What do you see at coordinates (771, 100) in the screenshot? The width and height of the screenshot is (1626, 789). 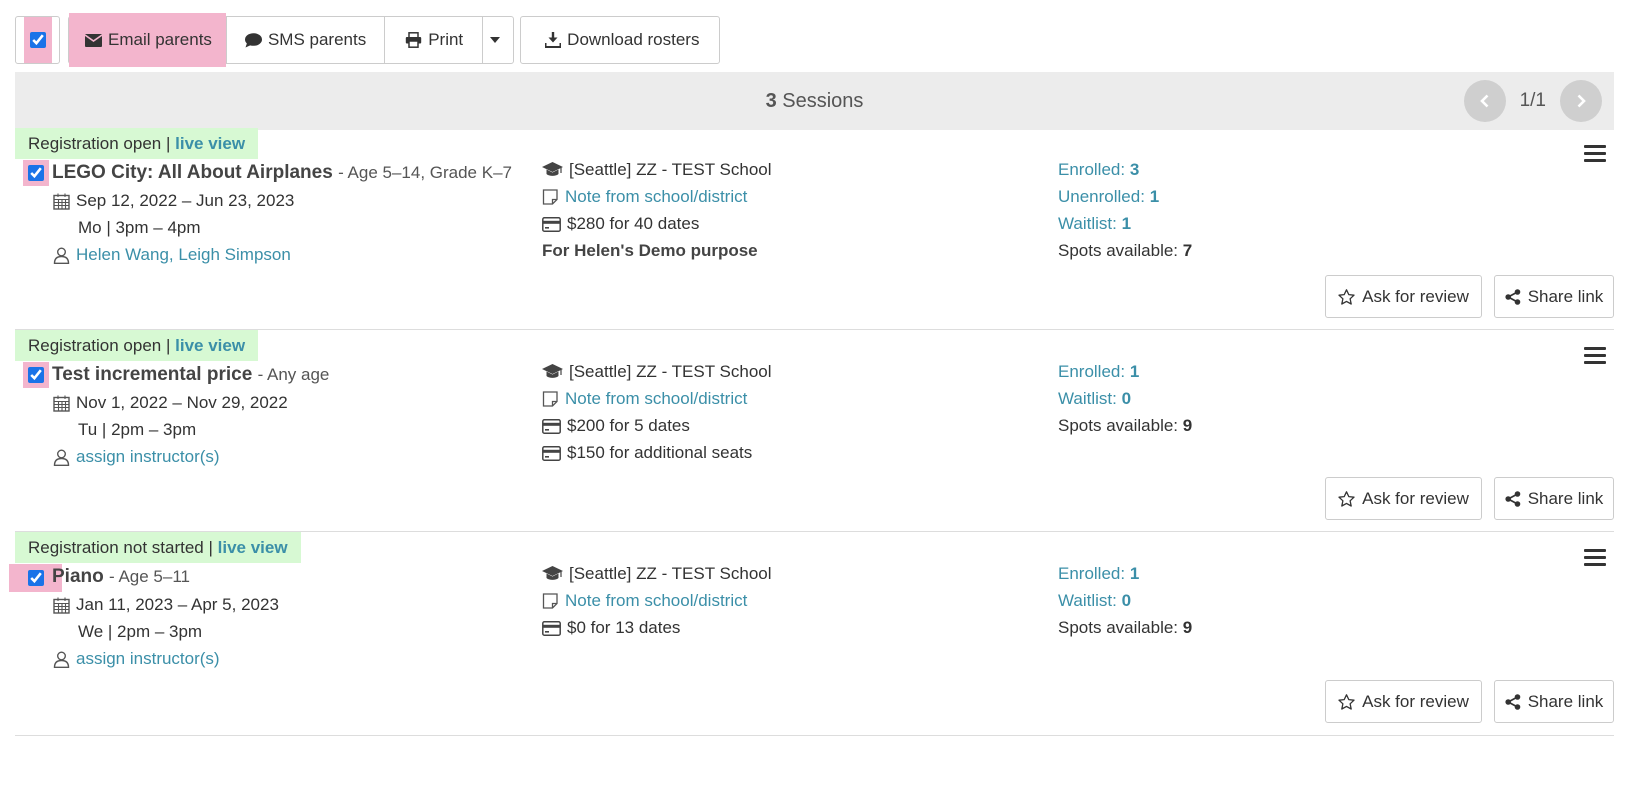 I see `sessions-count: 3` at bounding box center [771, 100].